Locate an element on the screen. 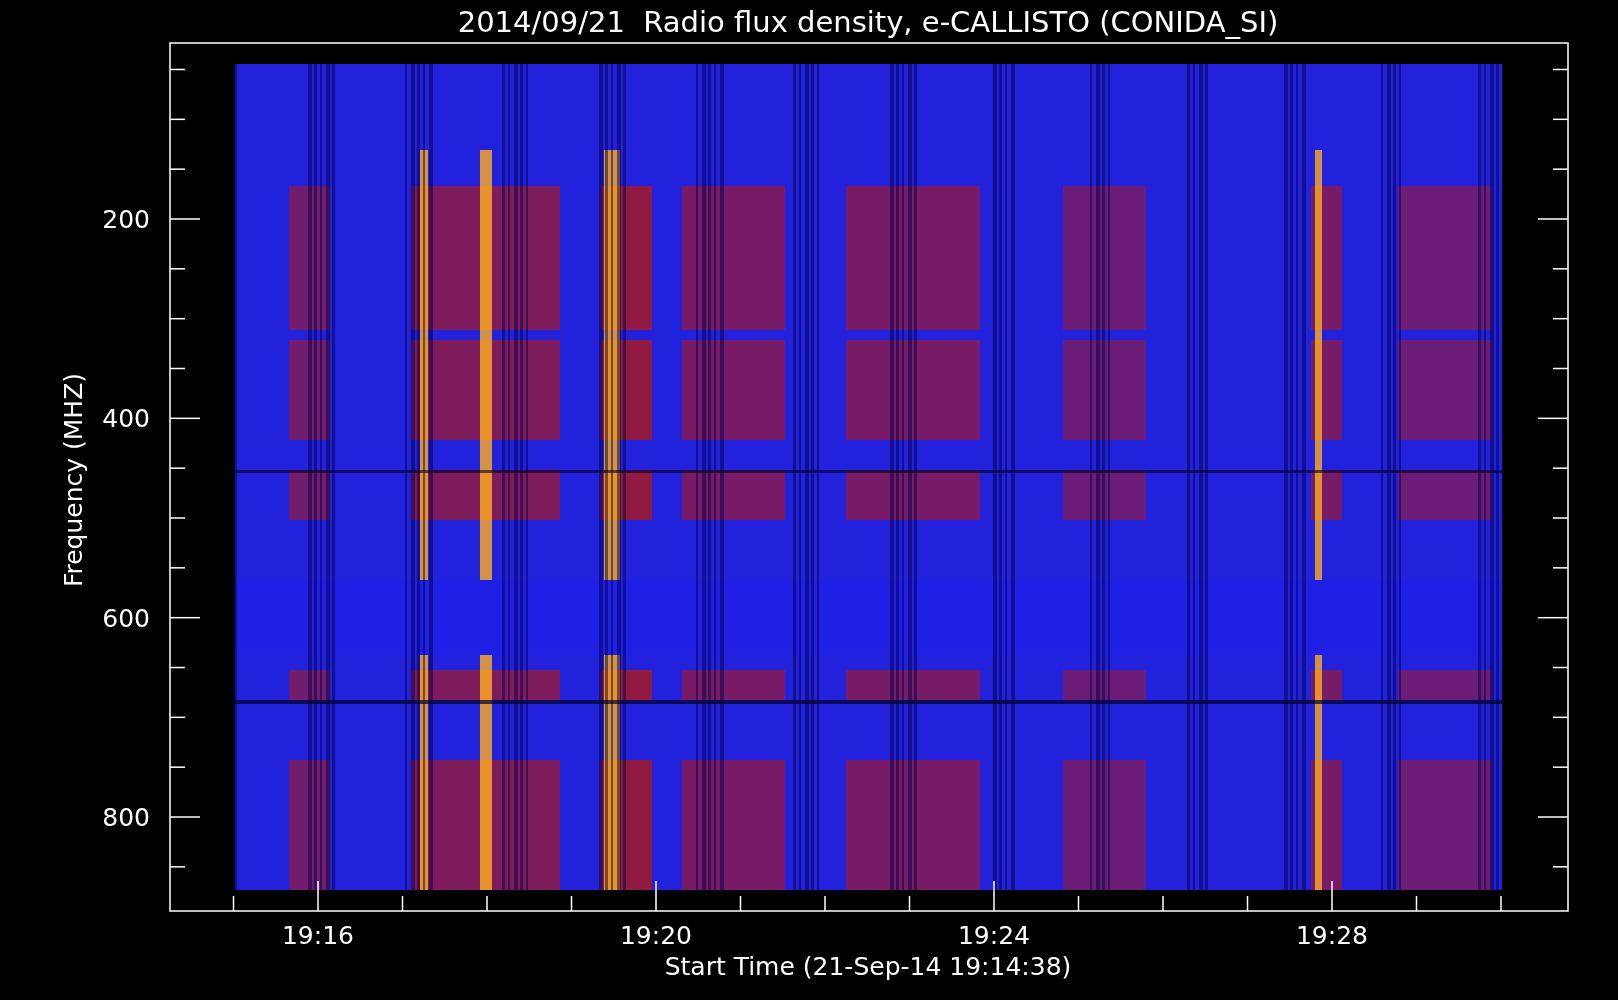 This screenshot has height=1000, width=1618. x-axis-label: Start Time (21-Sep-14 19:14:38) is located at coordinates (868, 966).